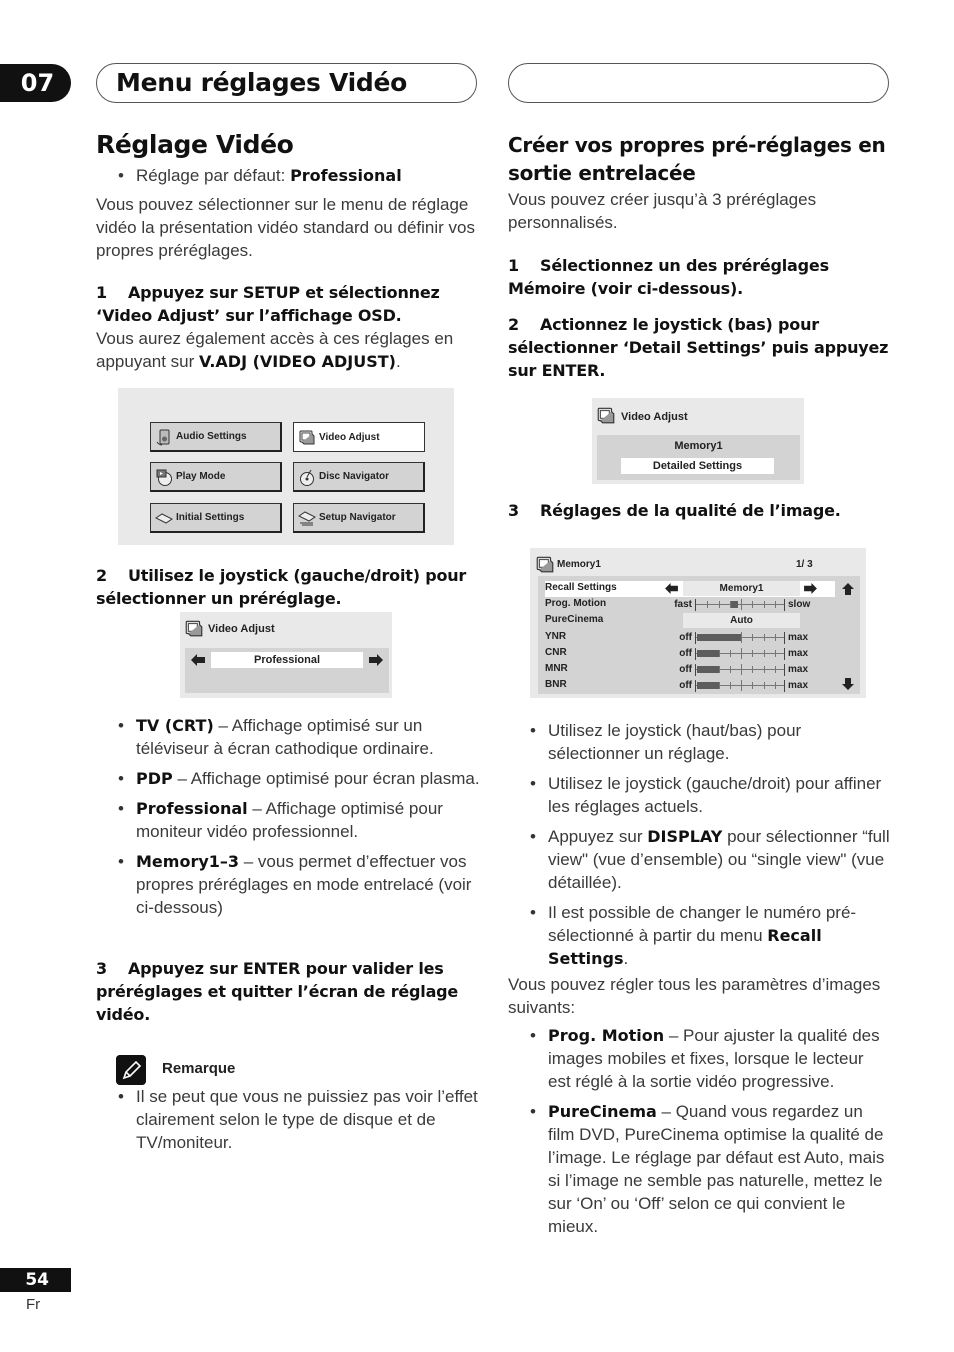  What do you see at coordinates (163, 437) in the screenshot?
I see `speaker-icon` at bounding box center [163, 437].